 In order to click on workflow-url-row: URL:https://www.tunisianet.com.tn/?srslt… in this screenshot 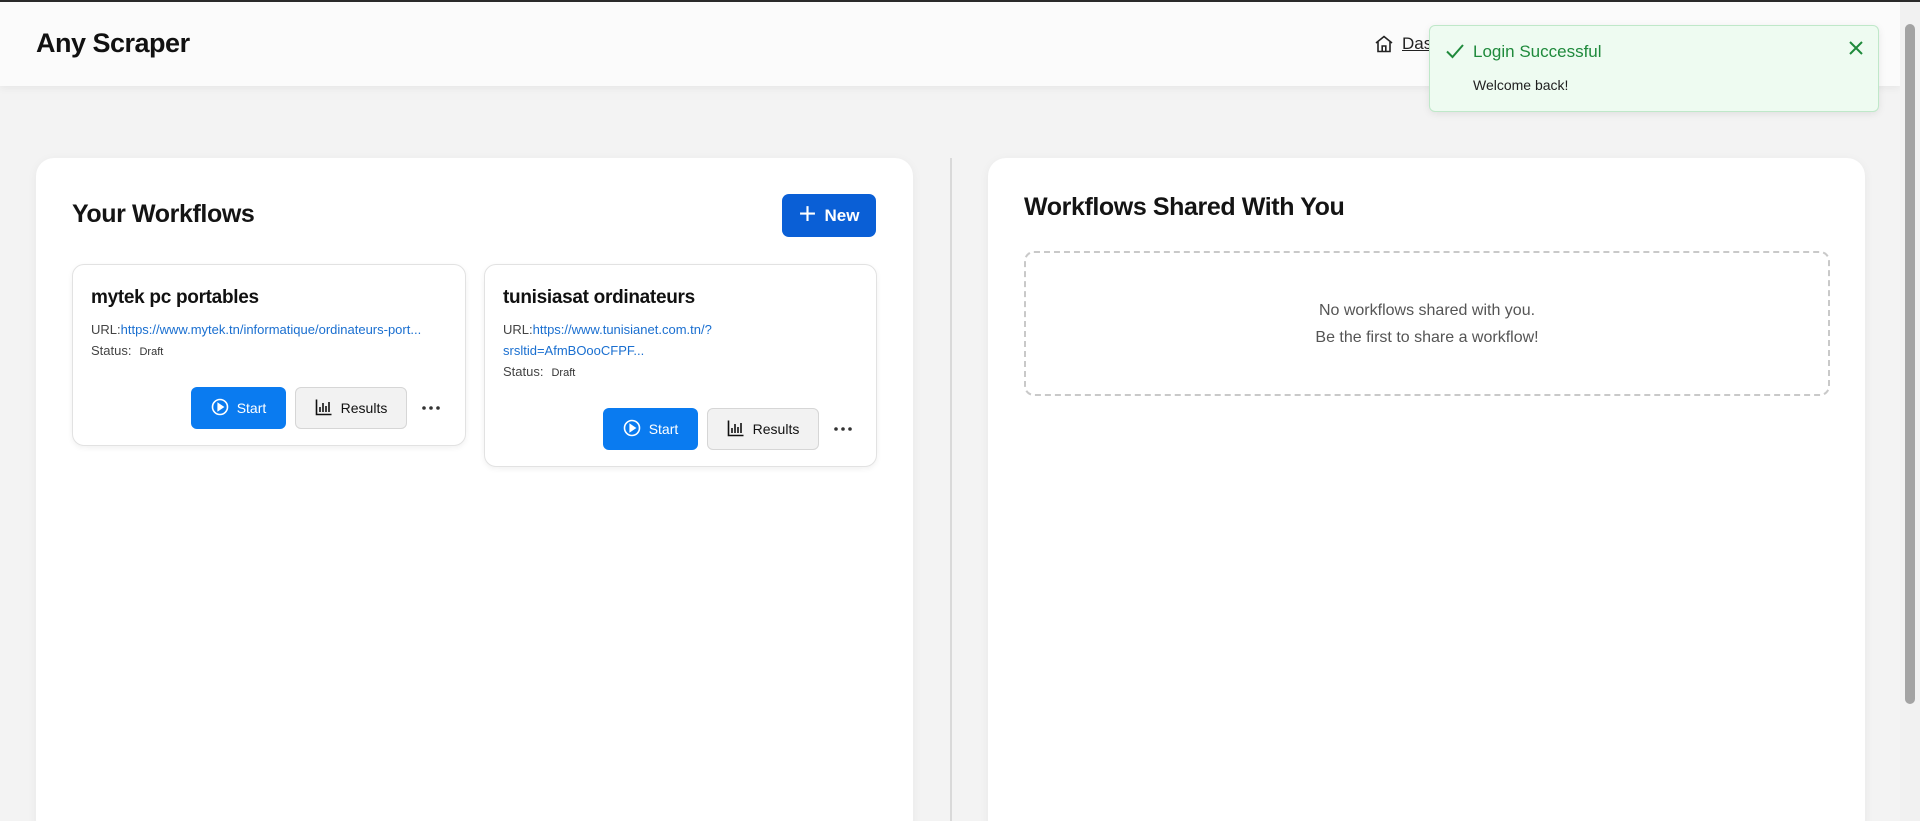, I will do `click(633, 340)`.